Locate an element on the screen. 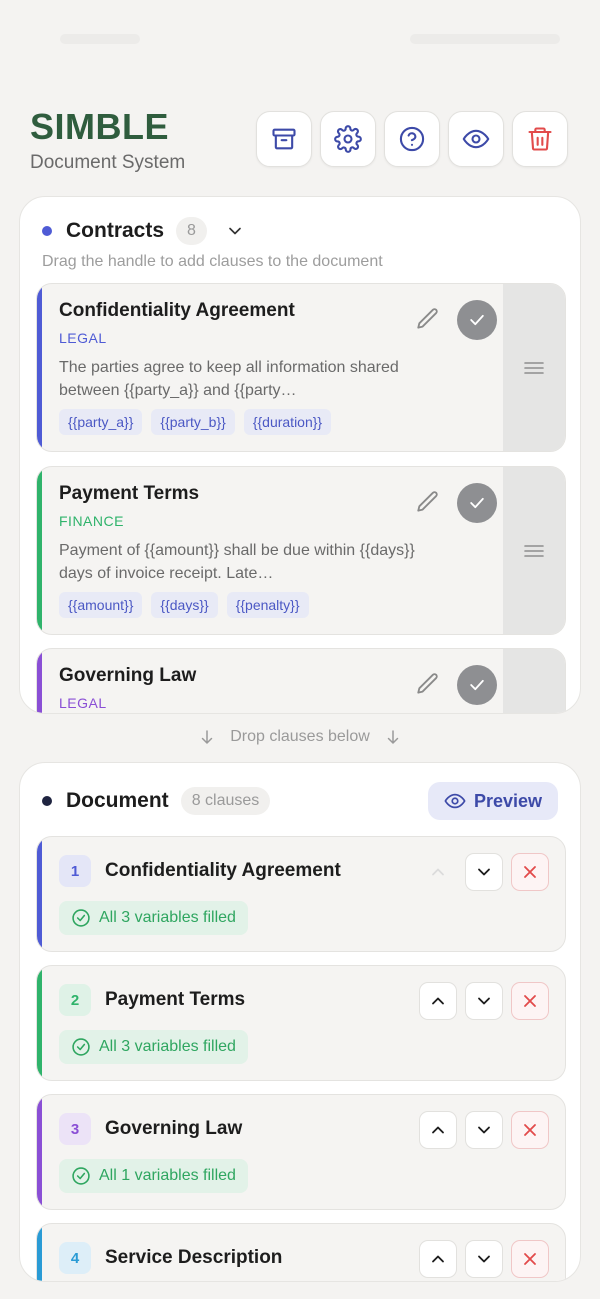 This screenshot has width=600, height=1299. drag-lines-icon is located at coordinates (534, 550).